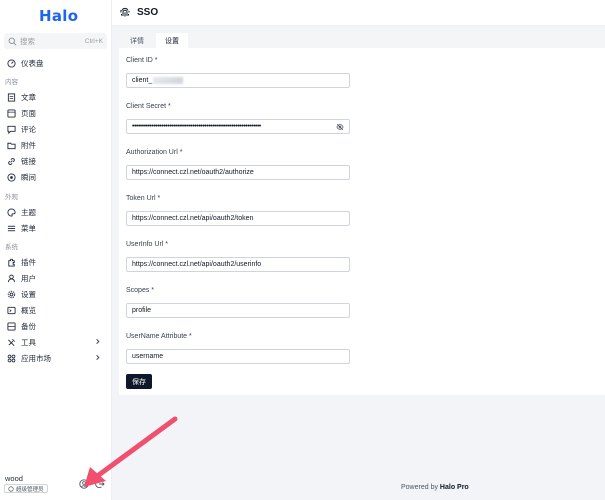  What do you see at coordinates (11, 113) in the screenshot?
I see `page-icon` at bounding box center [11, 113].